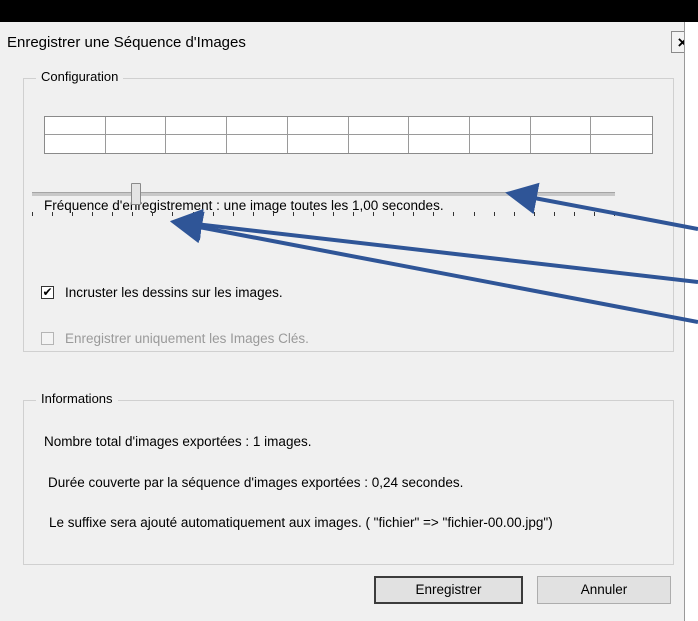  Describe the element at coordinates (349, 11) in the screenshot. I see `top-black-bar` at that location.